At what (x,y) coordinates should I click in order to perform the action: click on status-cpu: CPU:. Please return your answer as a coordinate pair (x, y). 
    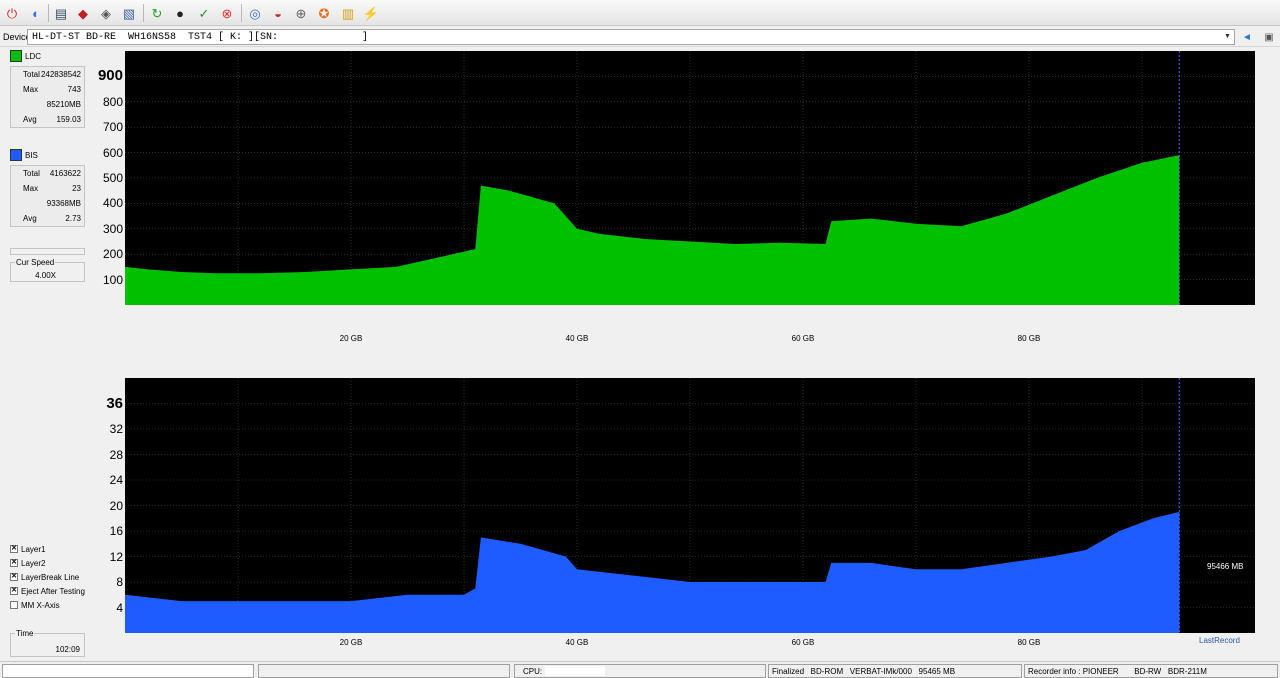
    Looking at the image, I should click on (640, 671).